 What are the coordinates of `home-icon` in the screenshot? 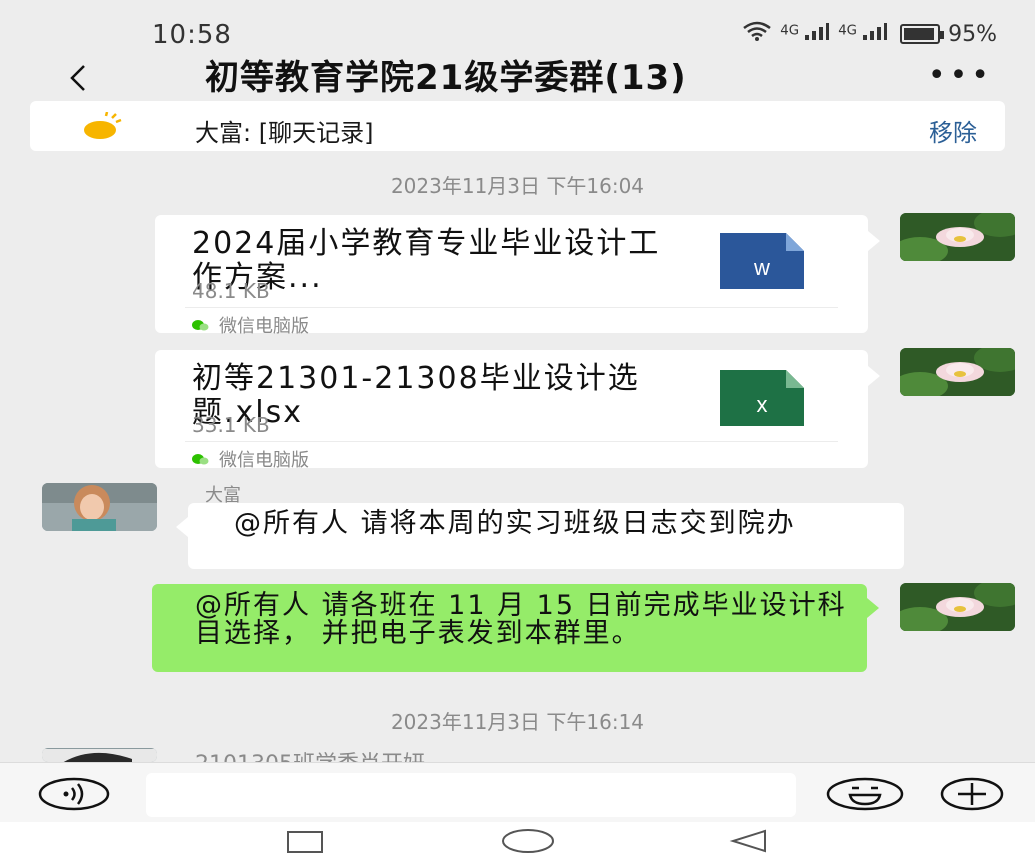 It's located at (528, 841).